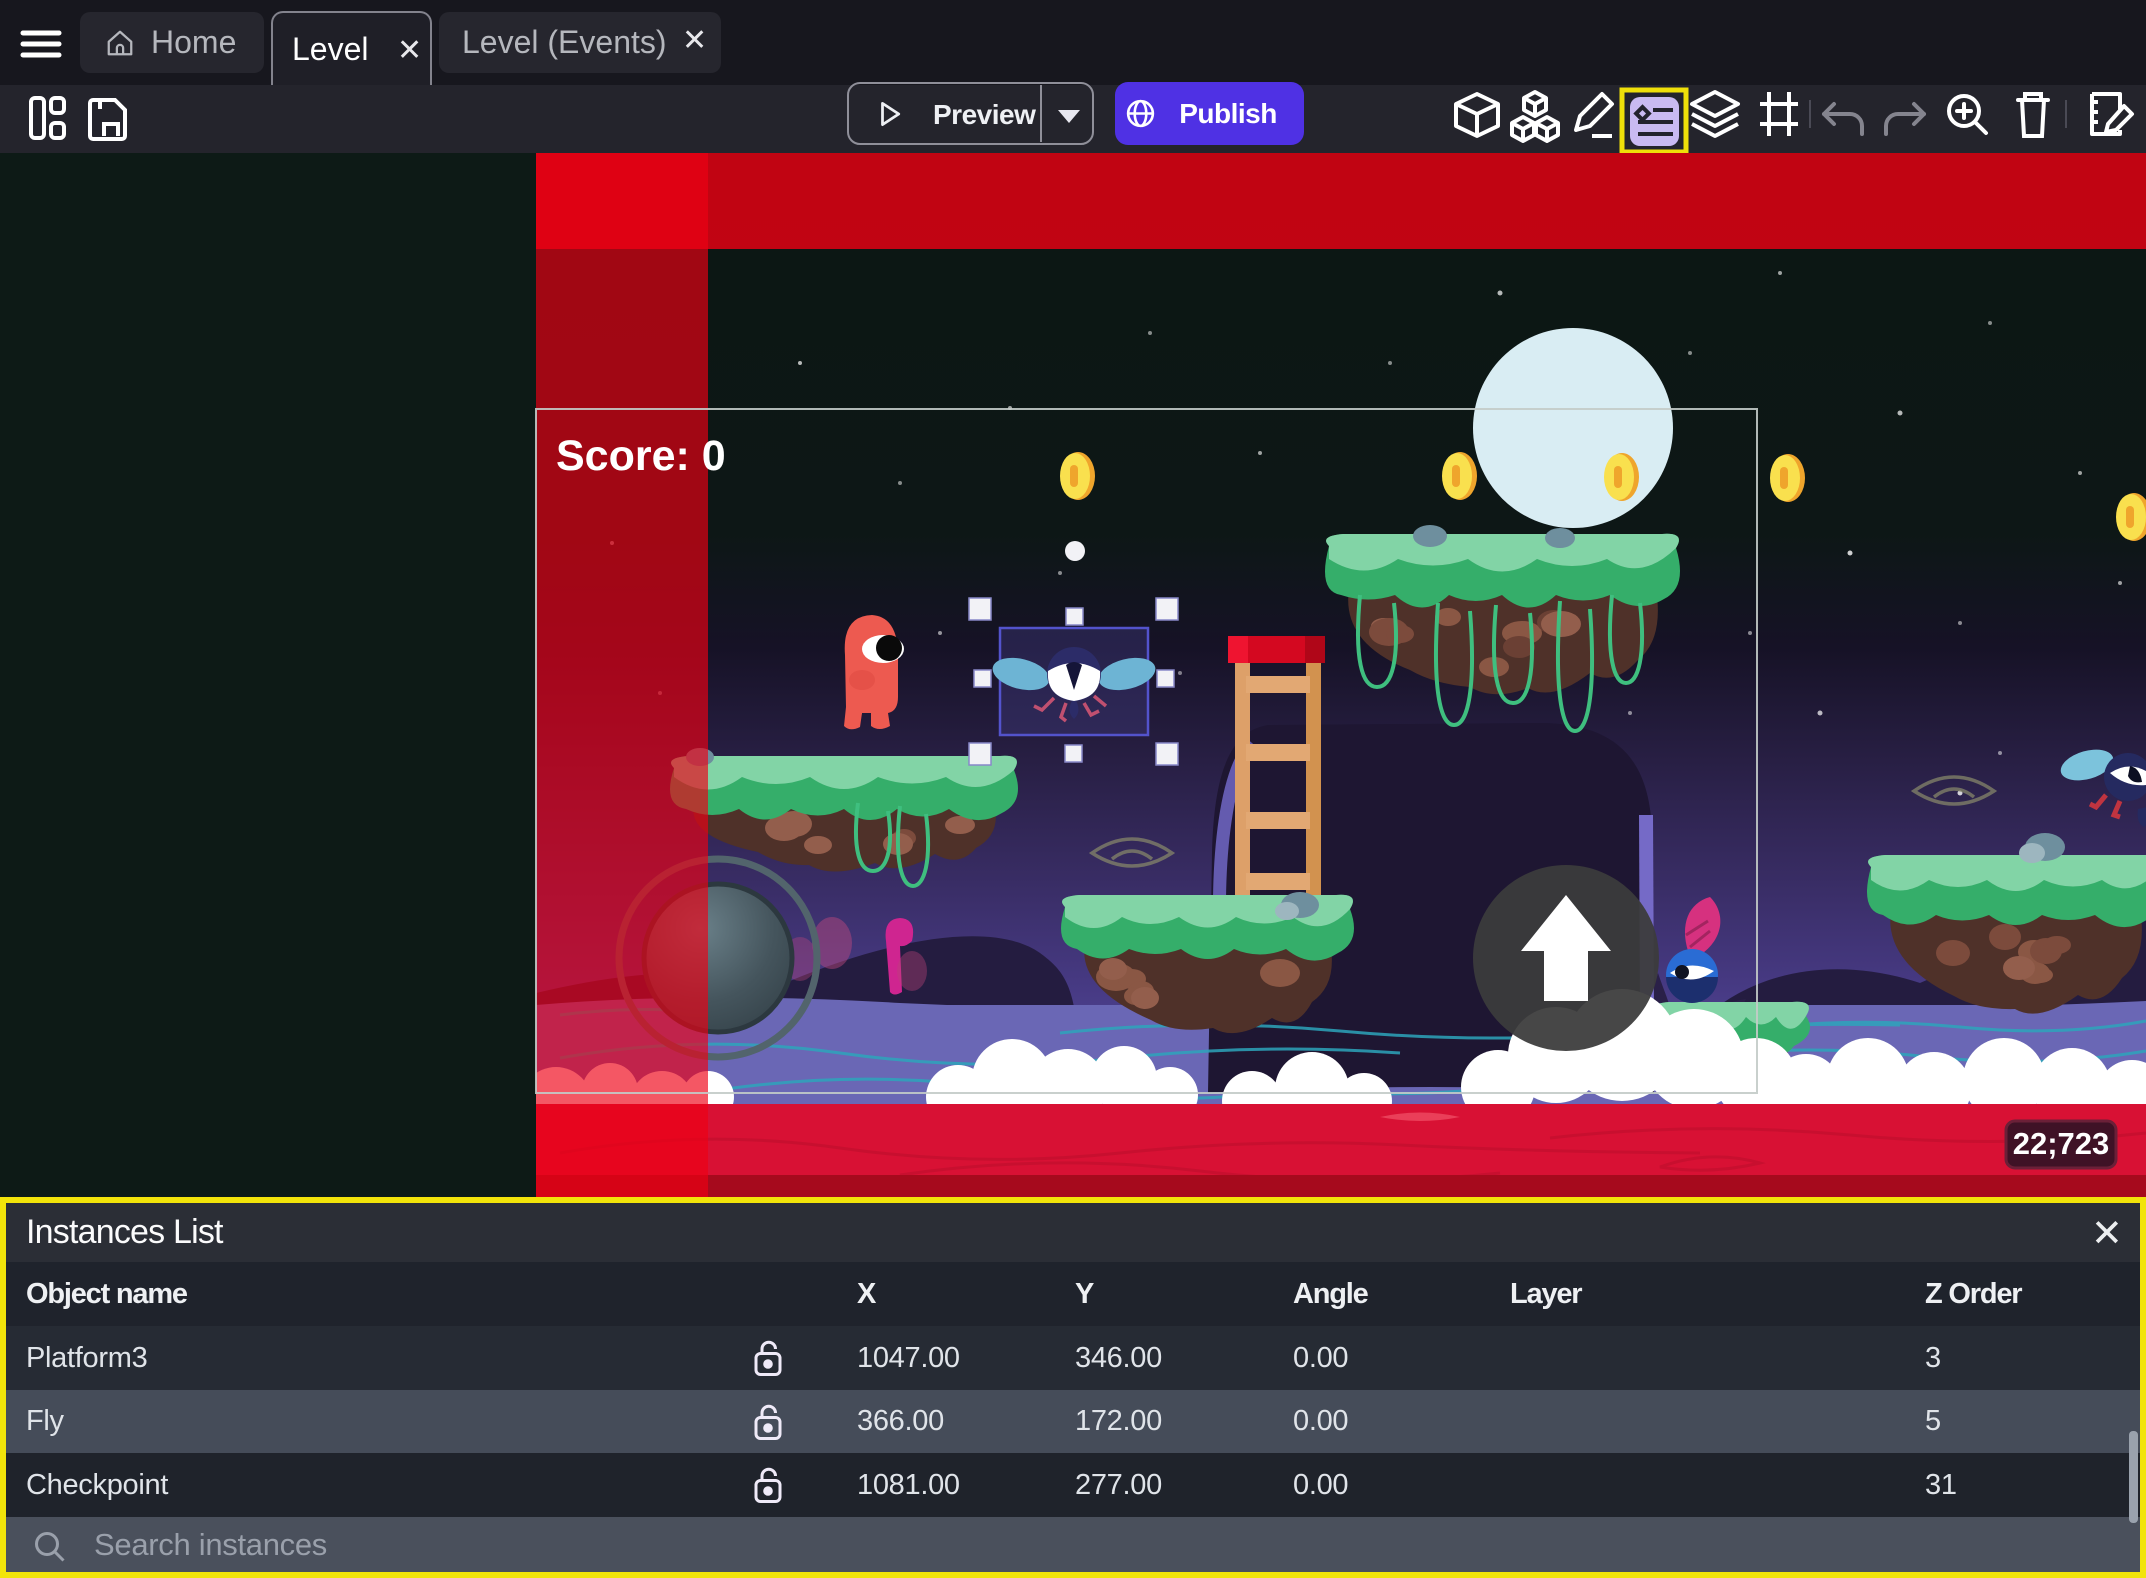  Describe the element at coordinates (641, 456) in the screenshot. I see `svg-text: Score: 0` at that location.